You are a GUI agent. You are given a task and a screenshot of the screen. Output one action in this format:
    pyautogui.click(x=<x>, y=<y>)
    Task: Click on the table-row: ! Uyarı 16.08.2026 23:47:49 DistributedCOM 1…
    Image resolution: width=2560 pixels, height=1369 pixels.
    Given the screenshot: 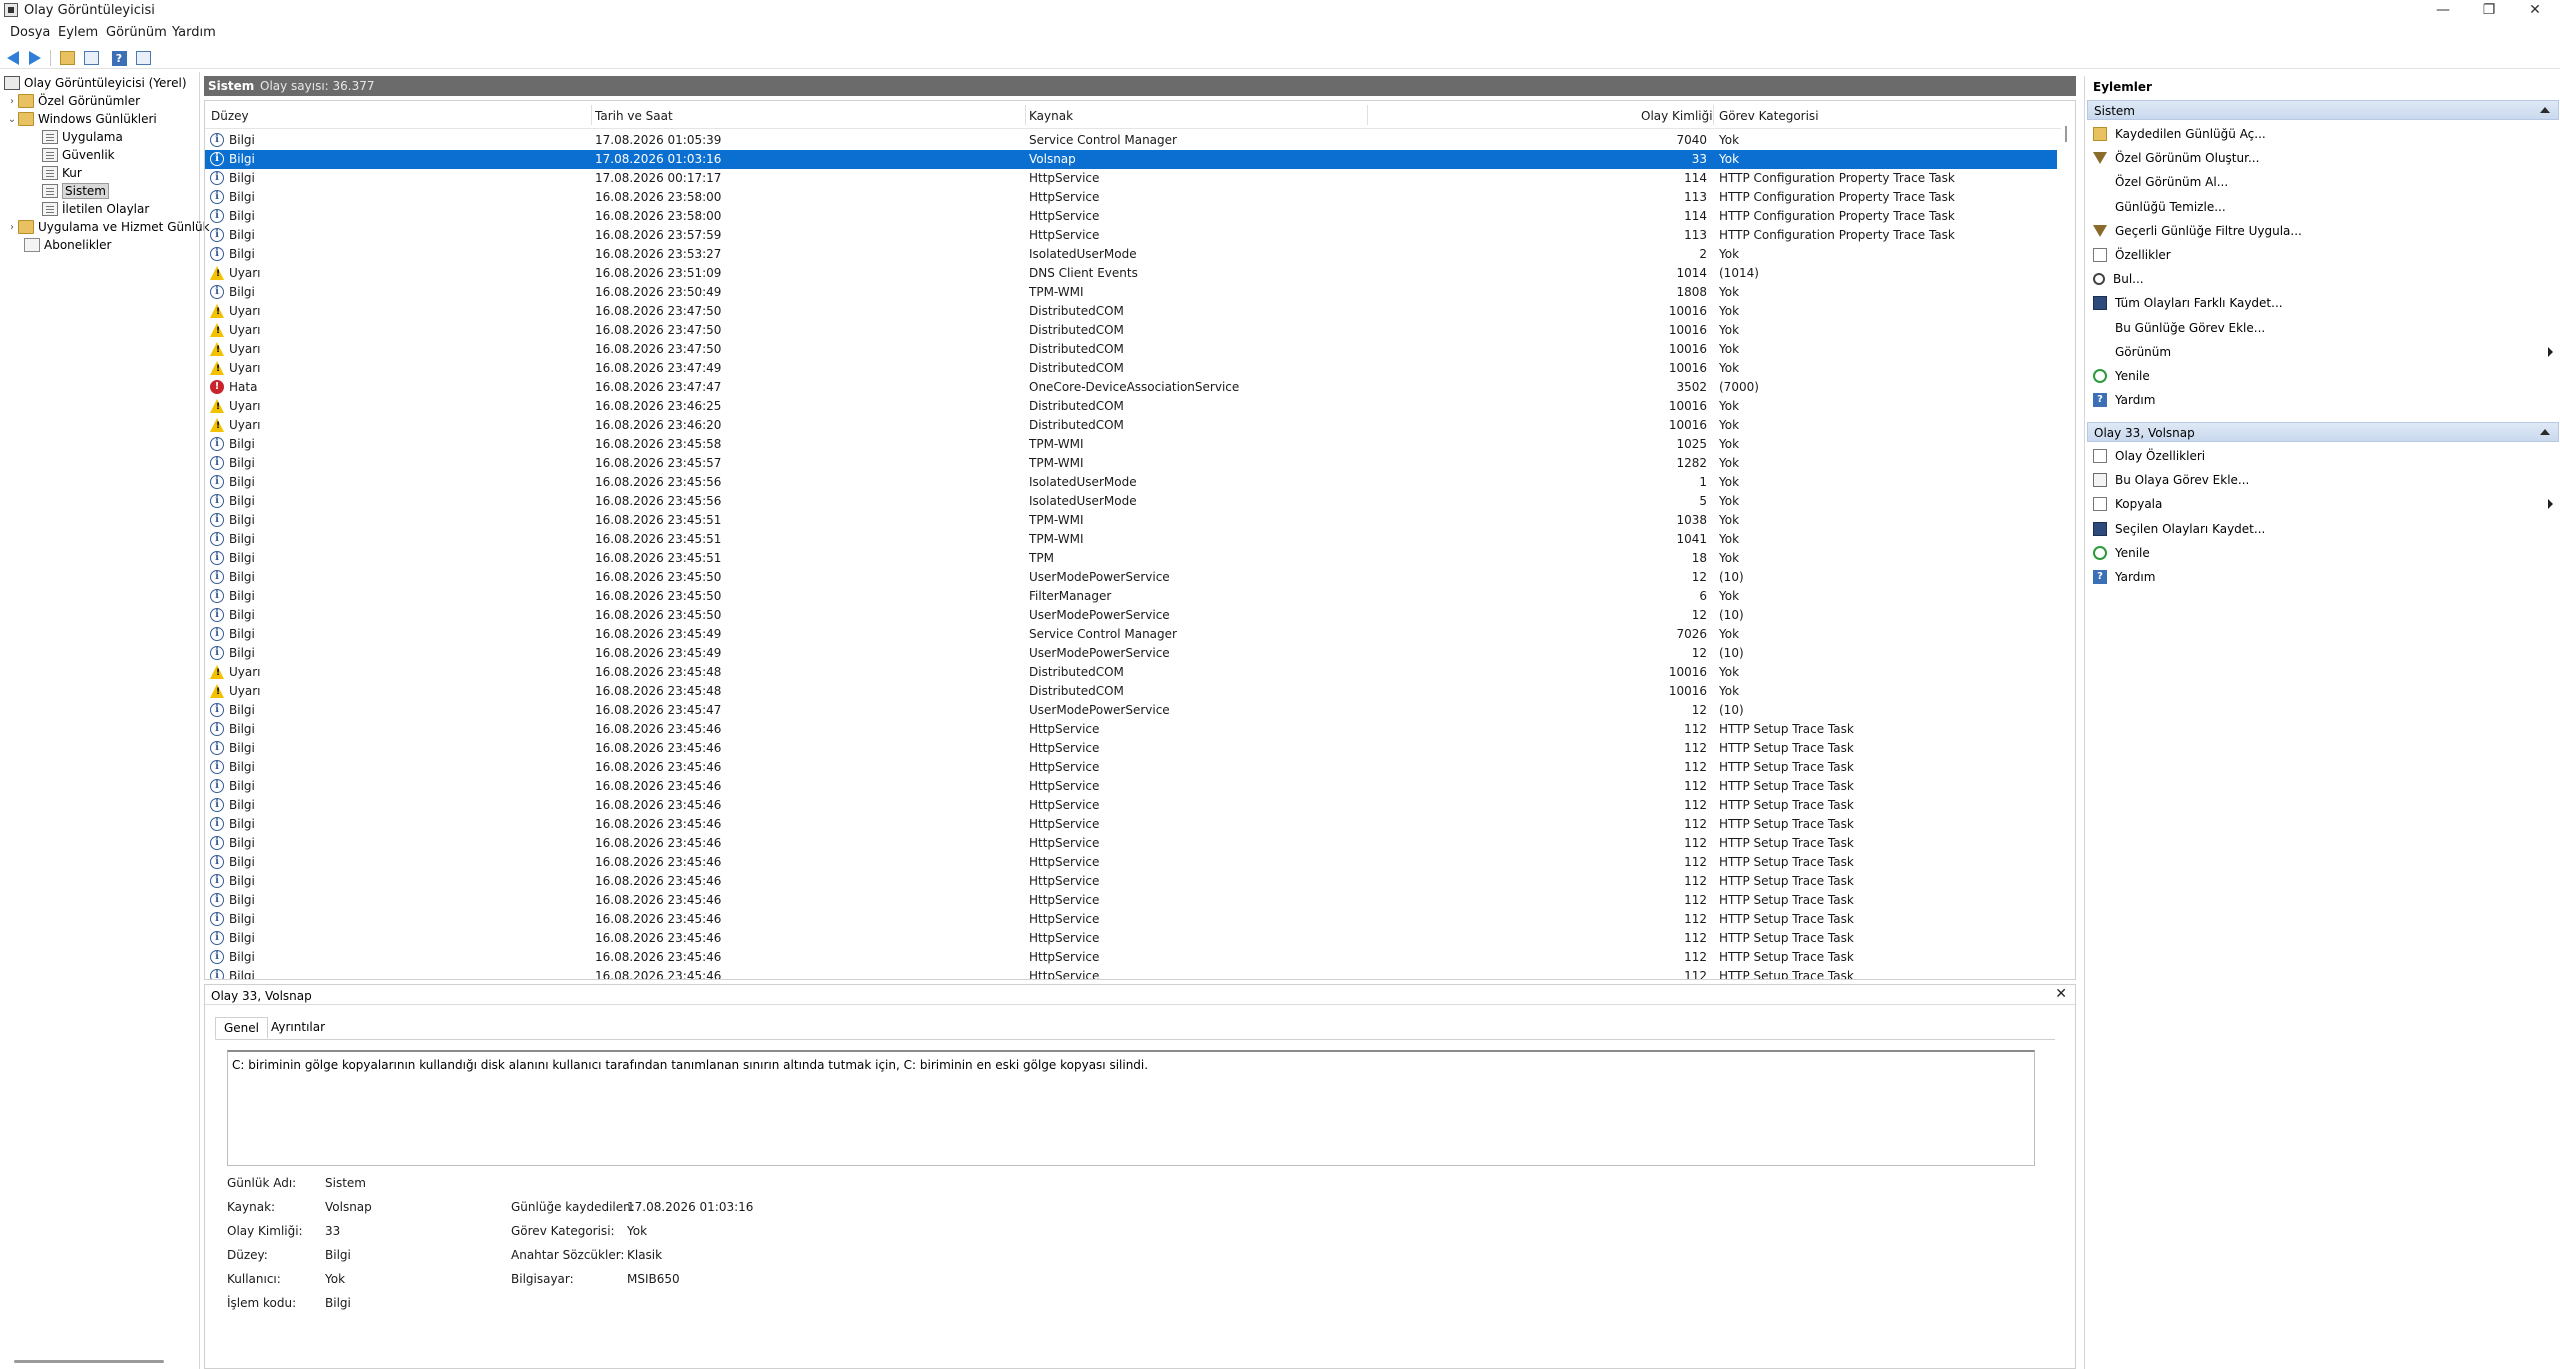 What is the action you would take?
    pyautogui.click(x=1131, y=368)
    